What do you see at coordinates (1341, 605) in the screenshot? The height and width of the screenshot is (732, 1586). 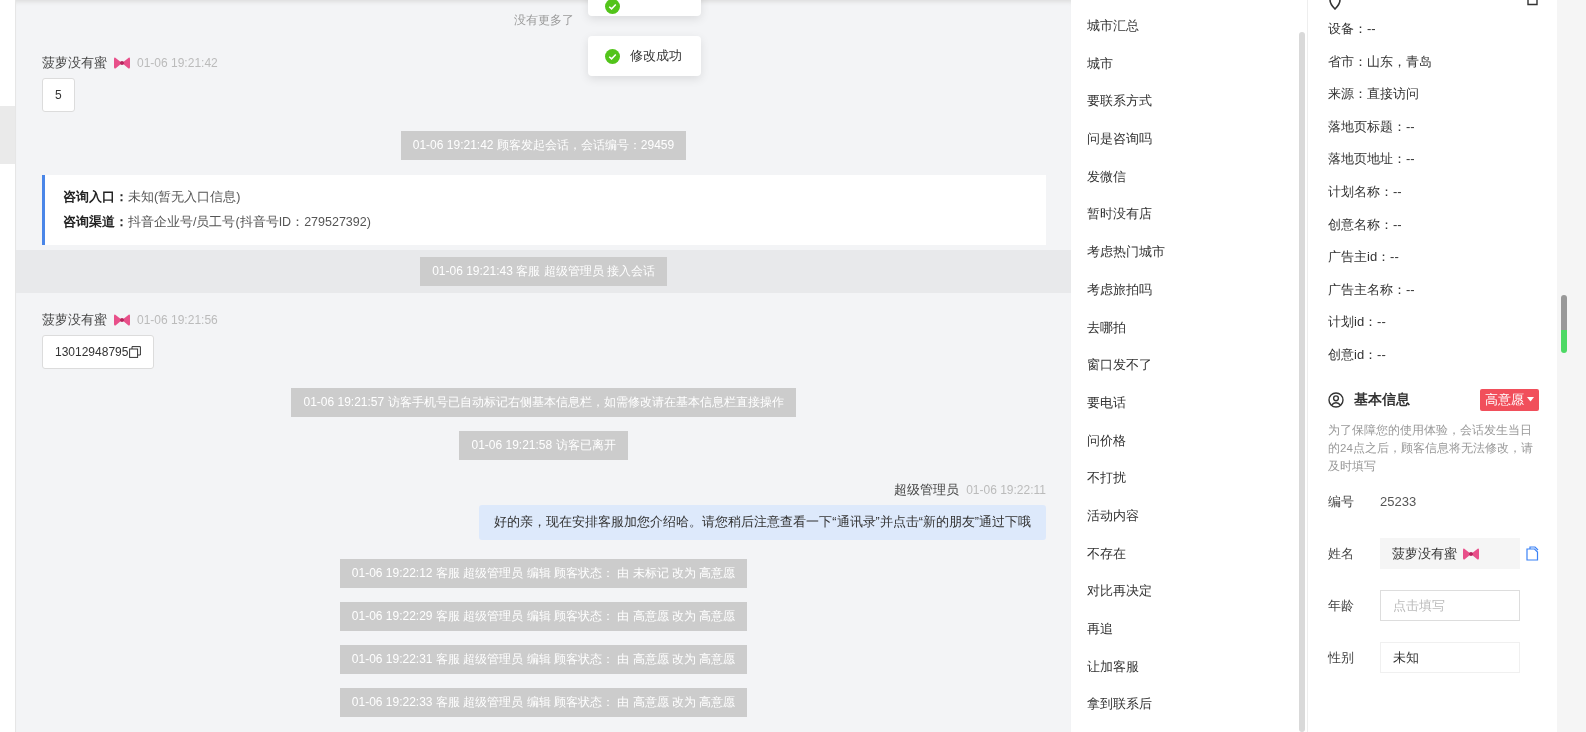 I see `field-label: 年龄` at bounding box center [1341, 605].